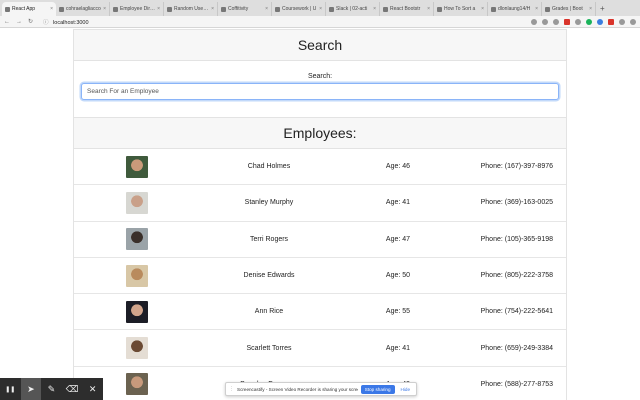  I want to click on employees-card-header: Employees:, so click(320, 133).